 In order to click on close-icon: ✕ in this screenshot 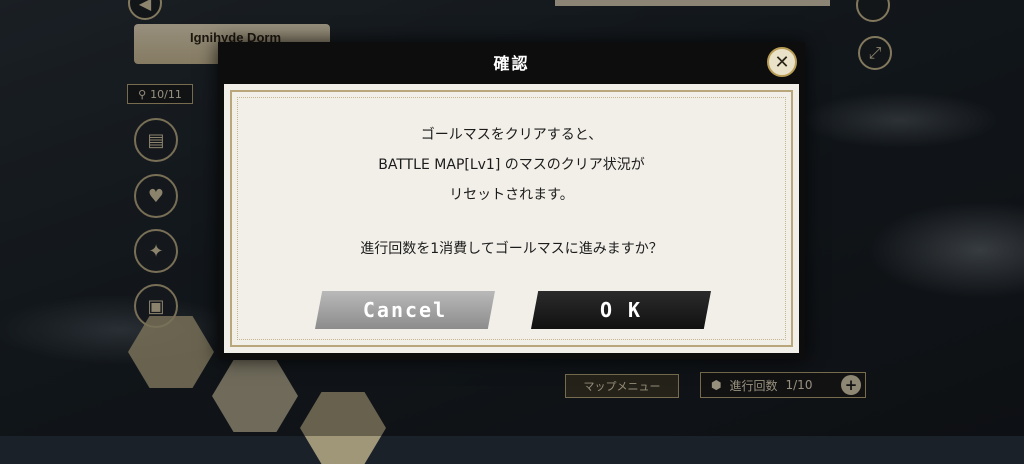, I will do `click(782, 62)`.